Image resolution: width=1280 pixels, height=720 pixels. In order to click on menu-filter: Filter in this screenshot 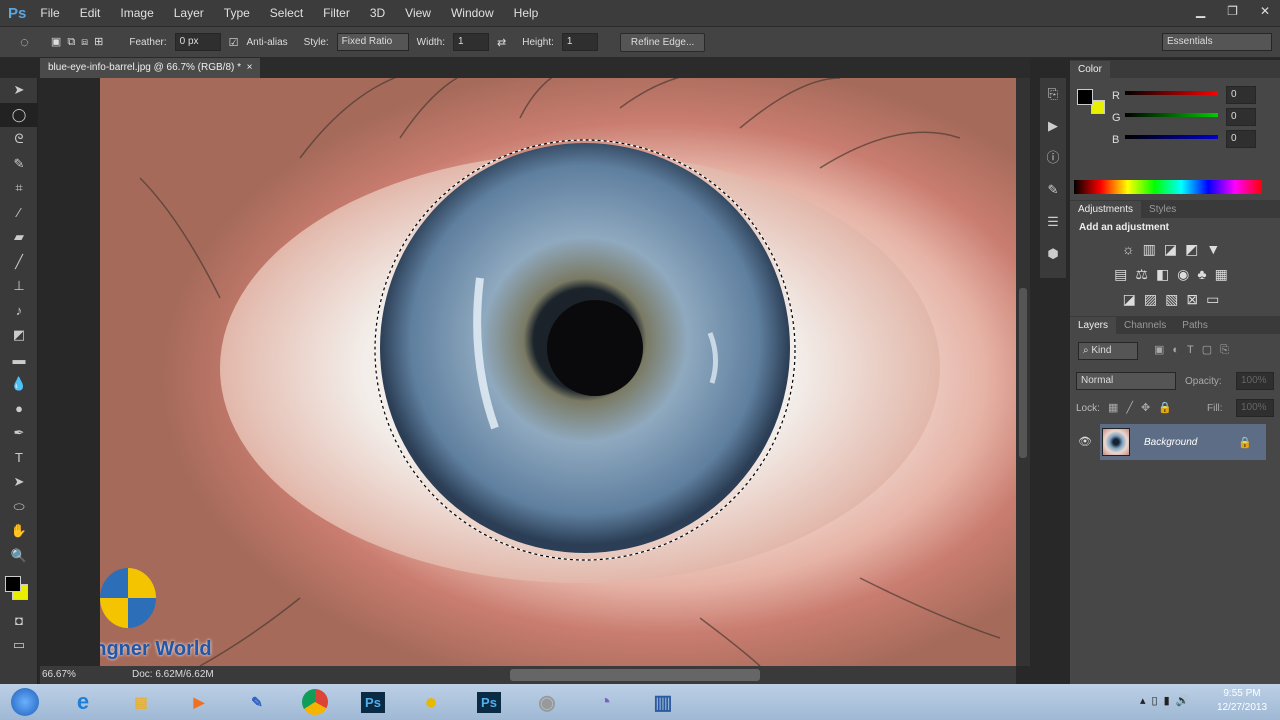, I will do `click(336, 13)`.